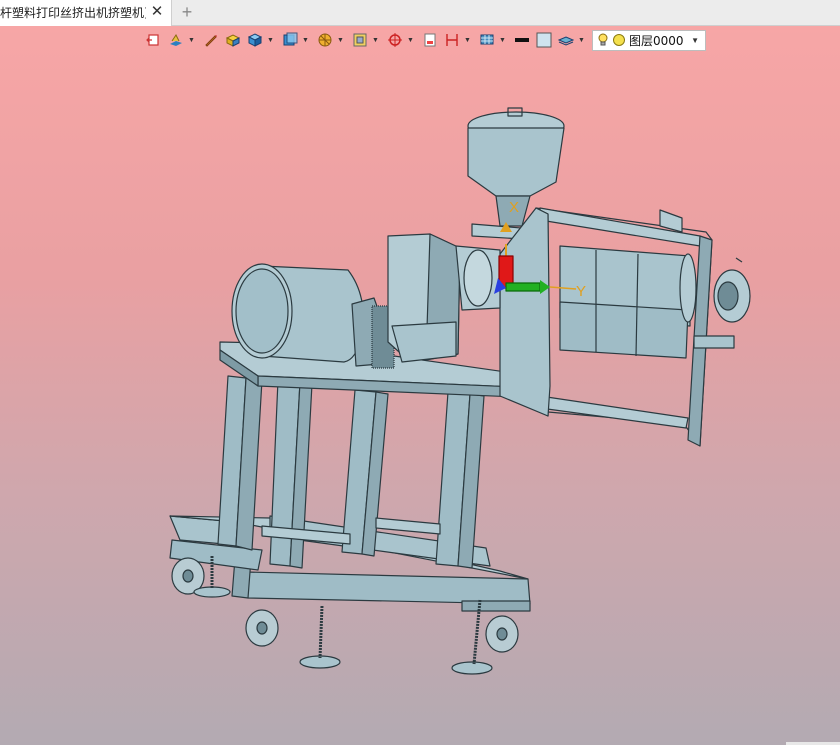 This screenshot has width=840, height=745. What do you see at coordinates (360, 40) in the screenshot?
I see `display-filter-icon` at bounding box center [360, 40].